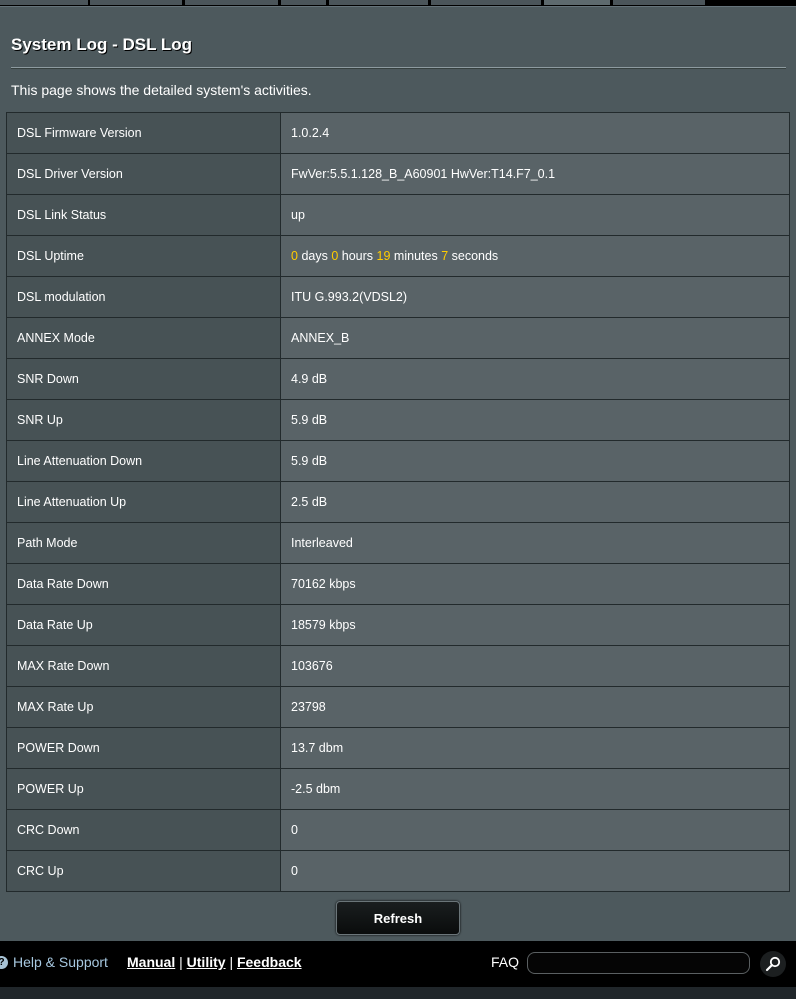 Image resolution: width=796 pixels, height=999 pixels. I want to click on row-label: Path Mode, so click(143, 543).